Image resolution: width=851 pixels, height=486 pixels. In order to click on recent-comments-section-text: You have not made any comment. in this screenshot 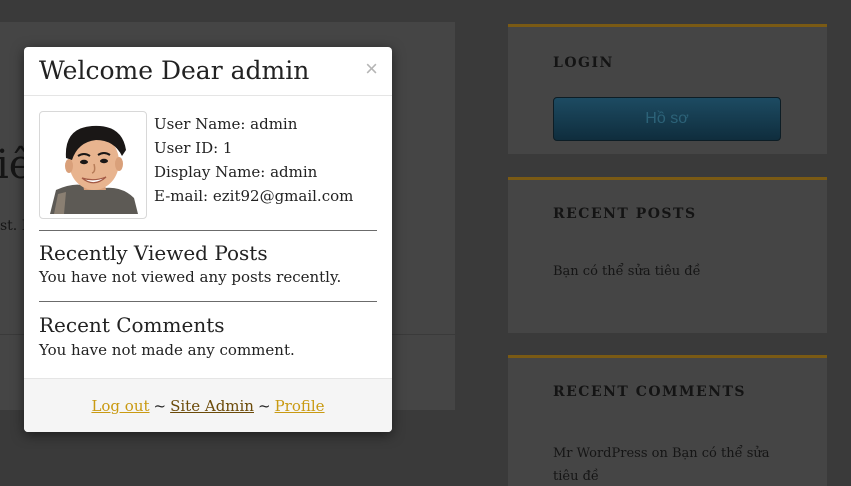, I will do `click(167, 350)`.